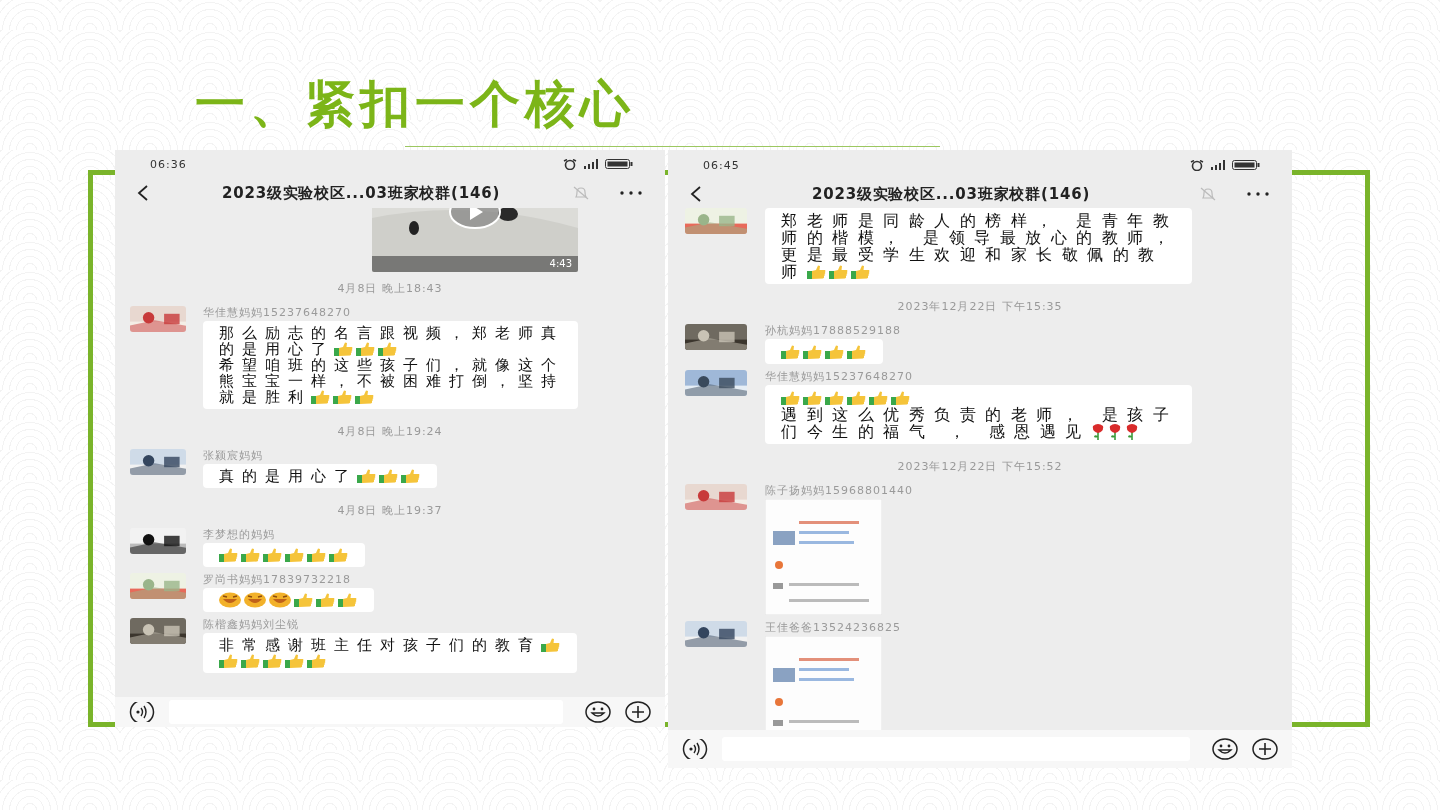 This screenshot has height=810, width=1440. I want to click on video-duration: 4:43, so click(560, 263).